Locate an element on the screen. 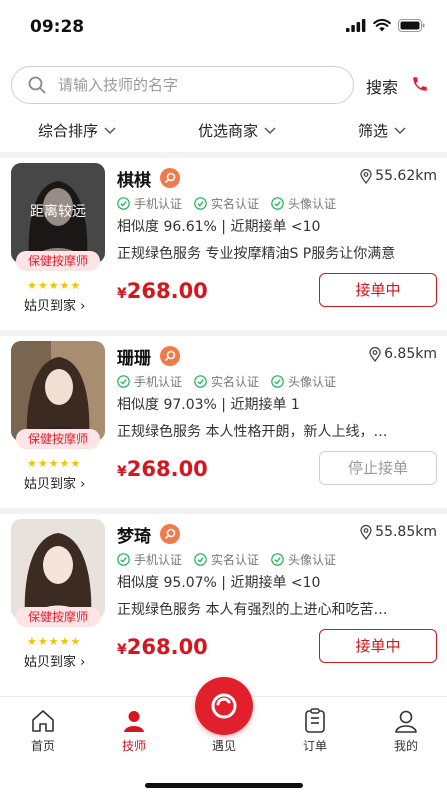 The image size is (447, 797). avatar-overlay: 距离较远 is located at coordinates (58, 212).